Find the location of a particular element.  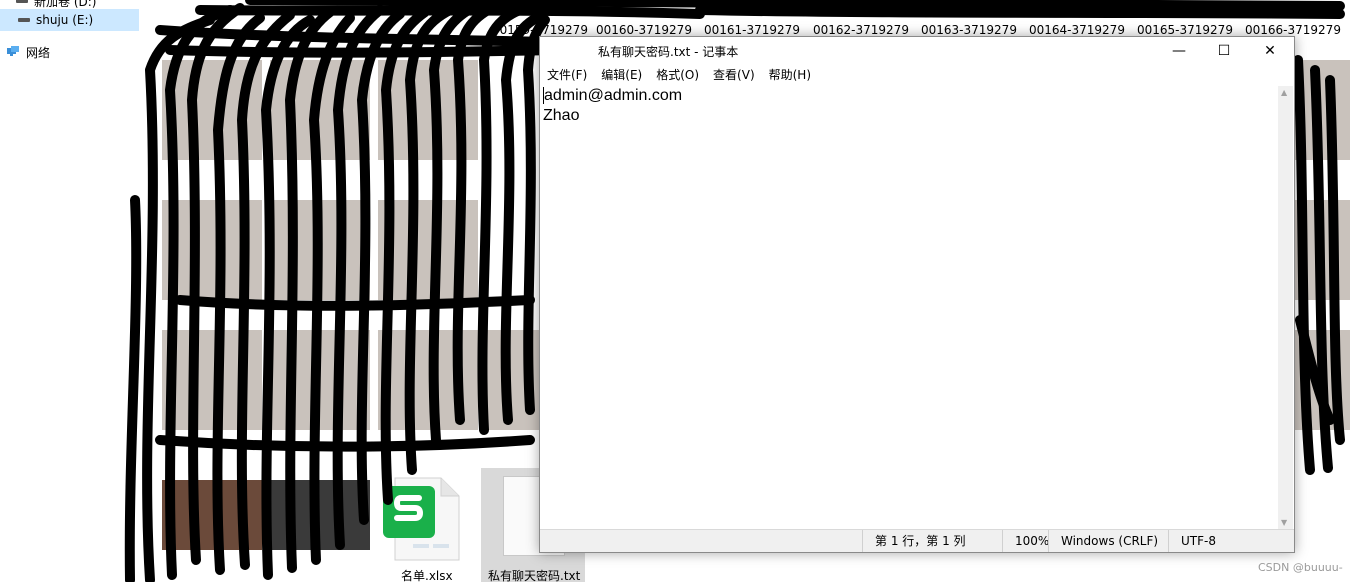

file-name: 00164-3719279 is located at coordinates (1077, 30).